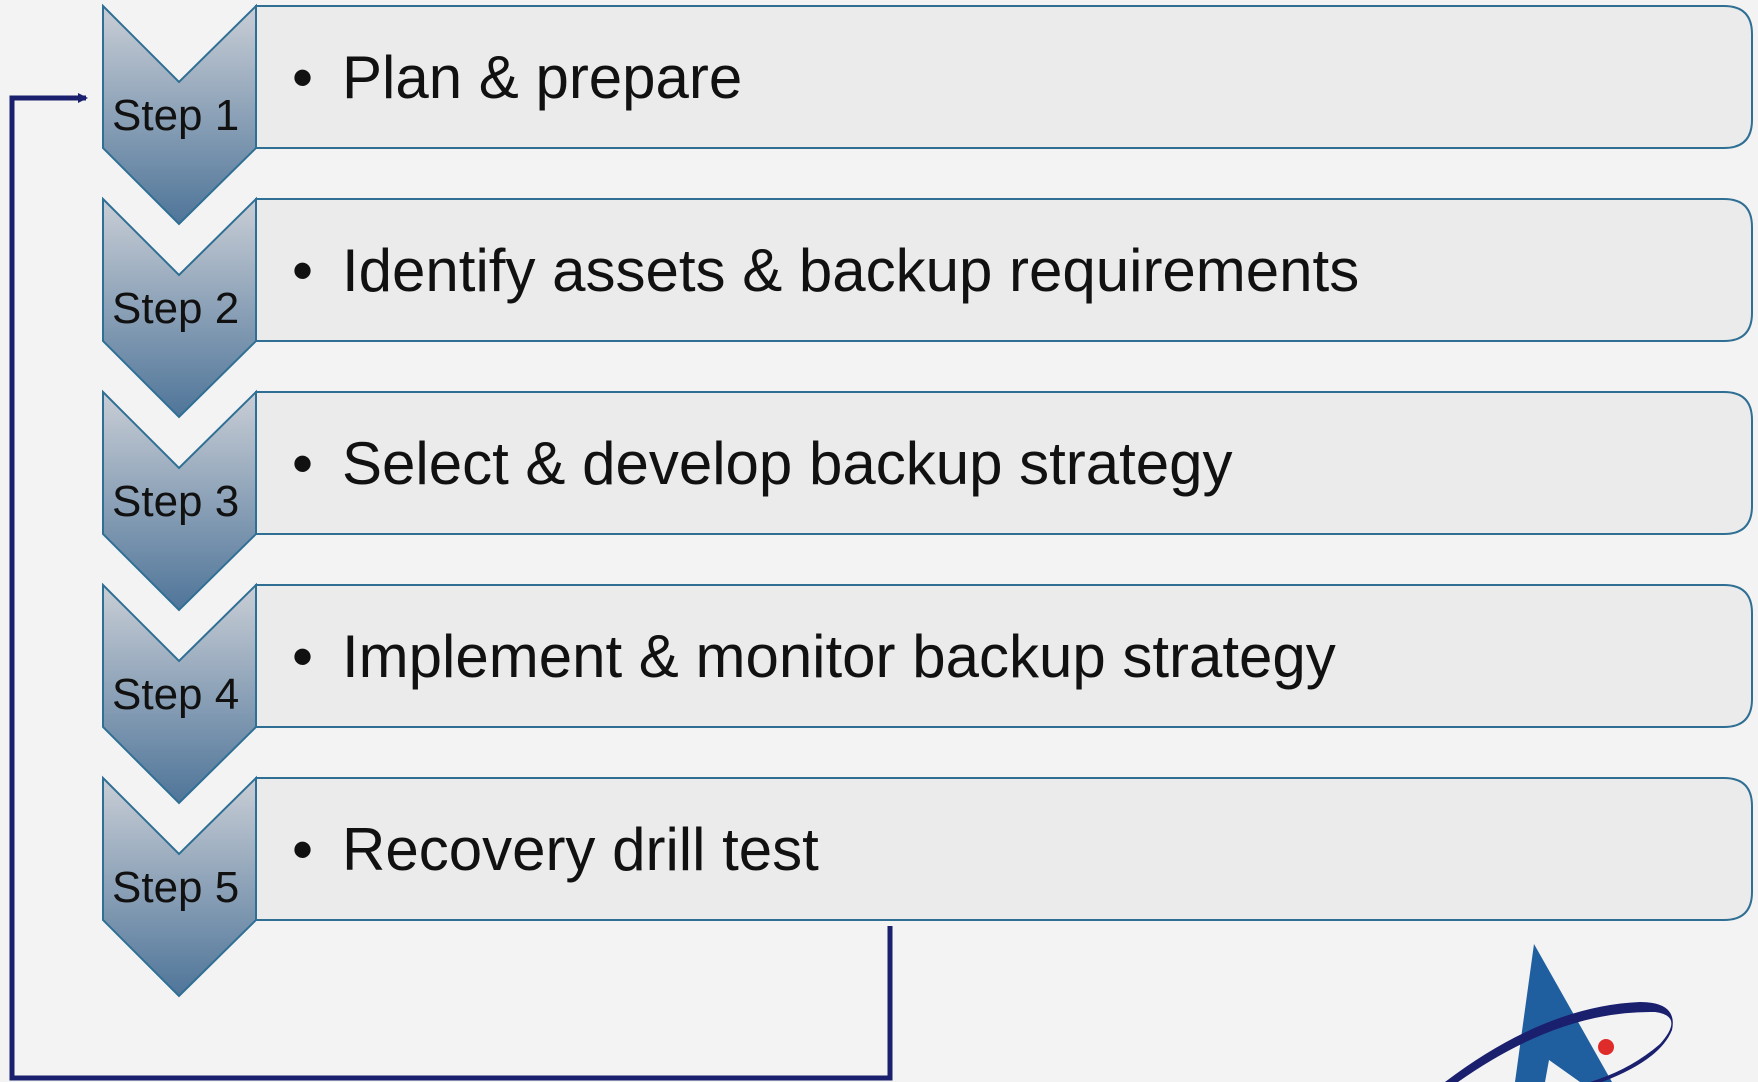  Describe the element at coordinates (542, 77) in the screenshot. I see `step-1-text: Plan & prepare` at that location.